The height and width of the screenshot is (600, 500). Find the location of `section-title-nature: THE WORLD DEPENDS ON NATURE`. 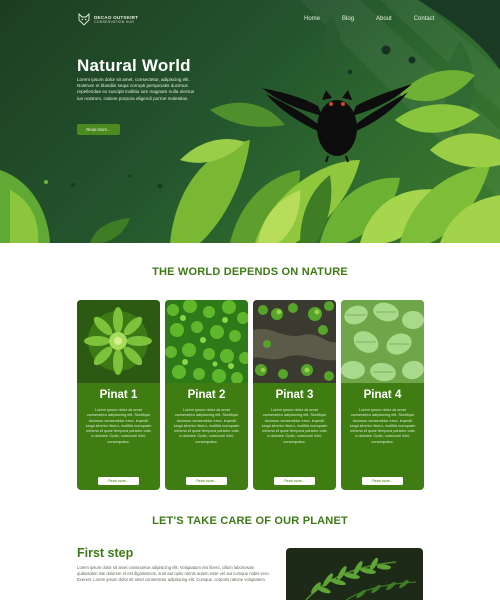

section-title-nature: THE WORLD DEPENDS ON NATURE is located at coordinates (250, 272).